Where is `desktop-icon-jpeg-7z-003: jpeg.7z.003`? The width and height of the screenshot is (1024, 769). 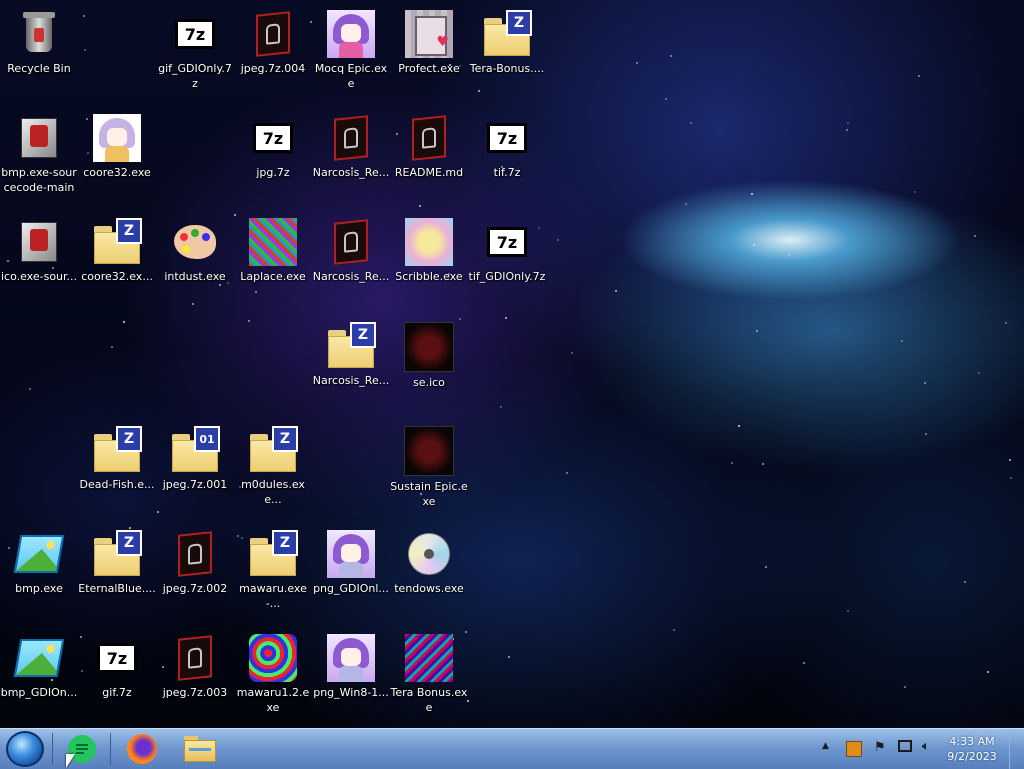 desktop-icon-jpeg-7z-003: jpeg.7z.003 is located at coordinates (195, 678).